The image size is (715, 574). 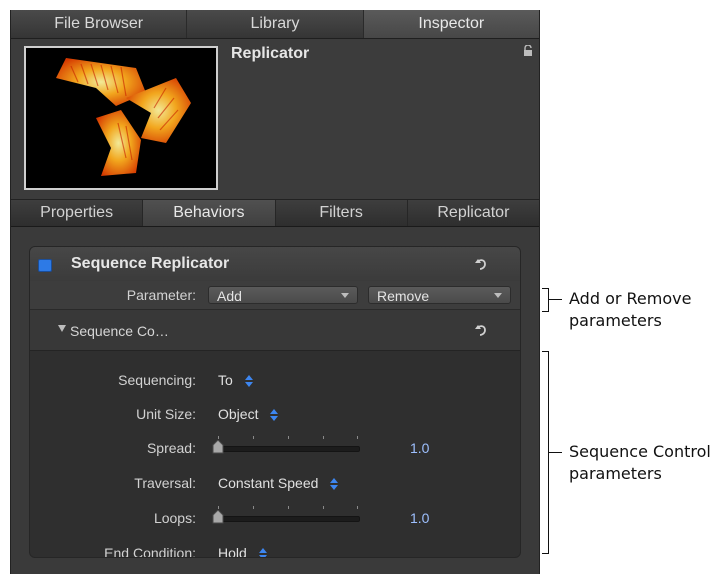 I want to click on unit-size-label: Unit Size:, so click(x=166, y=414).